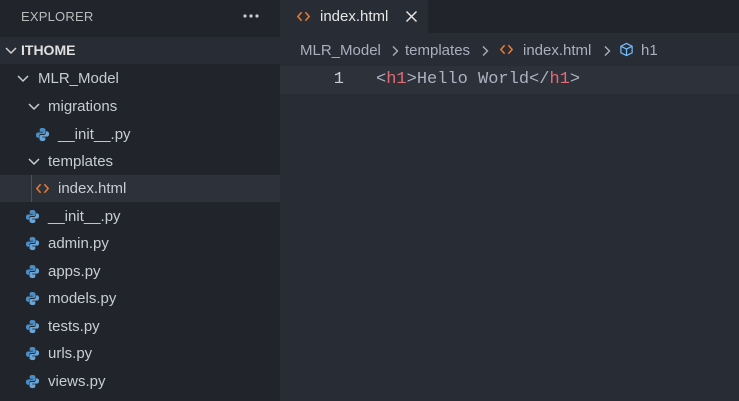 This screenshot has width=739, height=401. I want to click on tree-folder-templates: templates, so click(140, 161).